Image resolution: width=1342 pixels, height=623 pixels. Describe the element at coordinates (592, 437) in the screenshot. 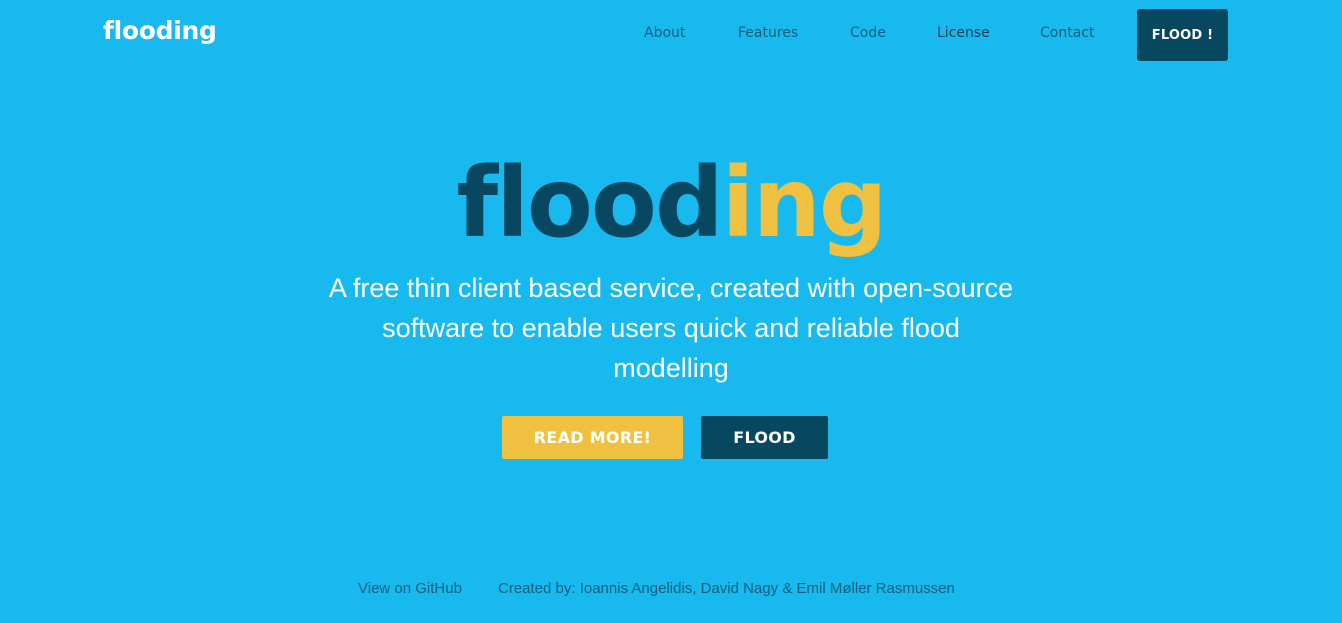

I see `read-more-button: READ MORE!` at that location.